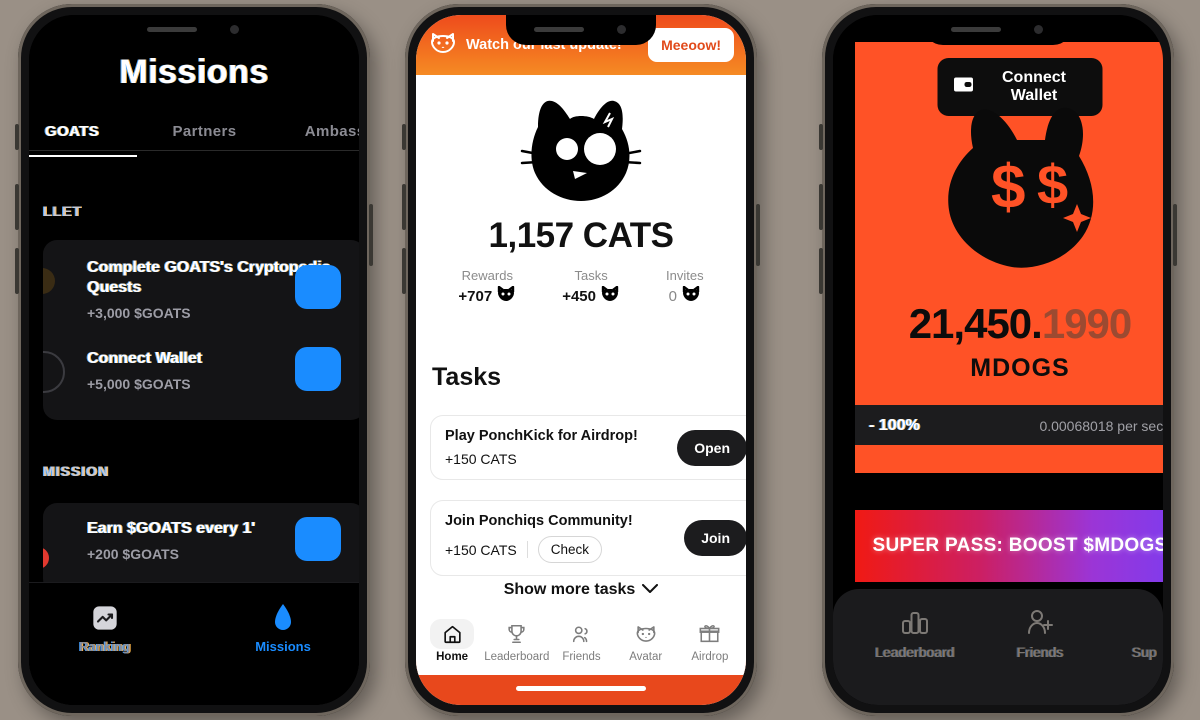  Describe the element at coordinates (452, 641) in the screenshot. I see `nav-item-home: Home` at that location.